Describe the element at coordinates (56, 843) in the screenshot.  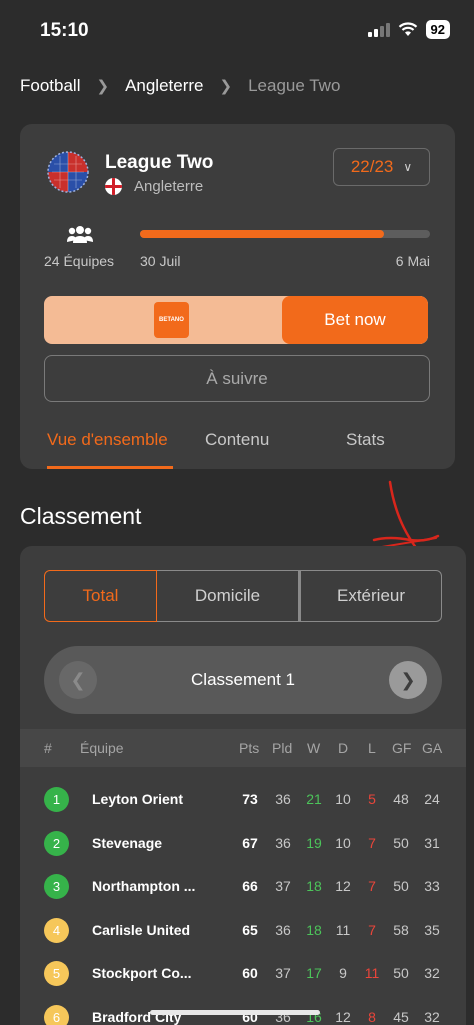
I see `rank-badge: 2` at that location.